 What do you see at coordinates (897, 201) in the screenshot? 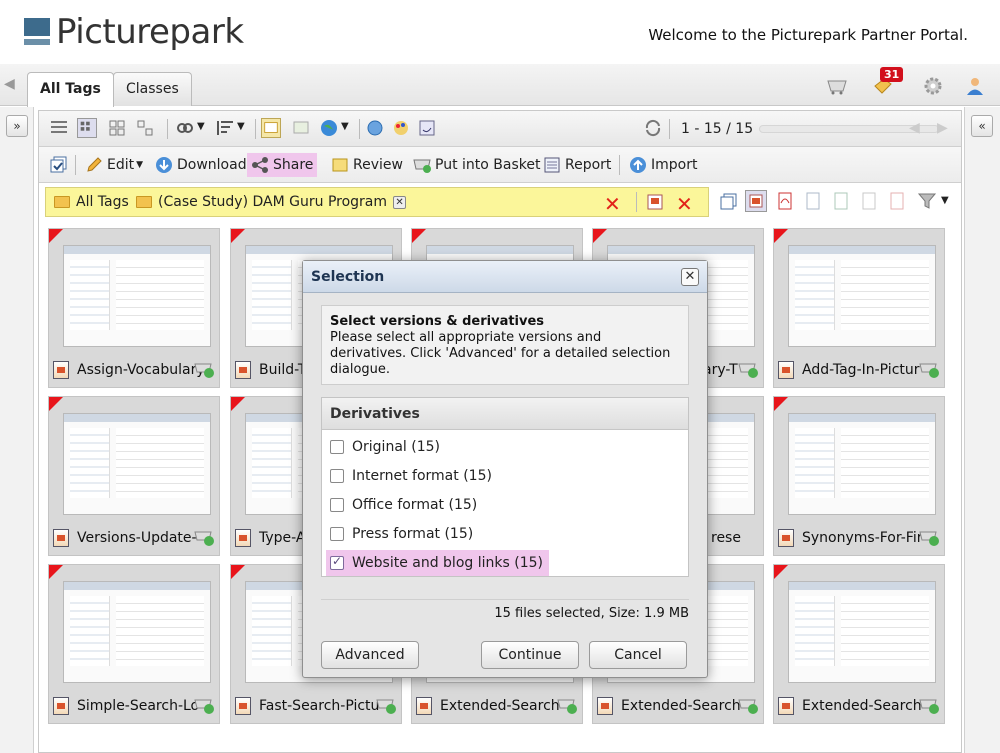
I see `ppt-icon` at bounding box center [897, 201].